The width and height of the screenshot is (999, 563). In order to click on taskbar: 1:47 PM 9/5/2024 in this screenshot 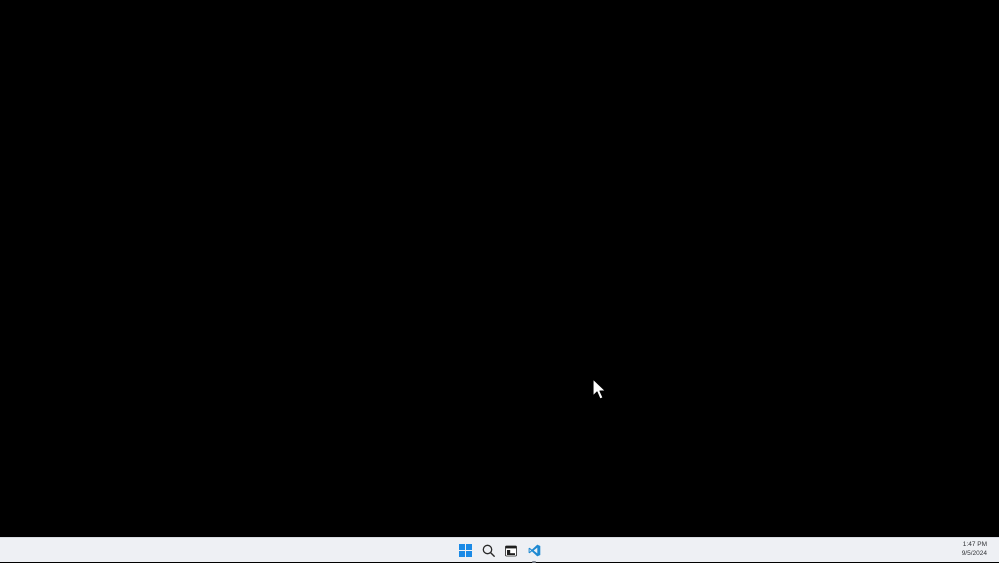, I will do `click(499, 550)`.